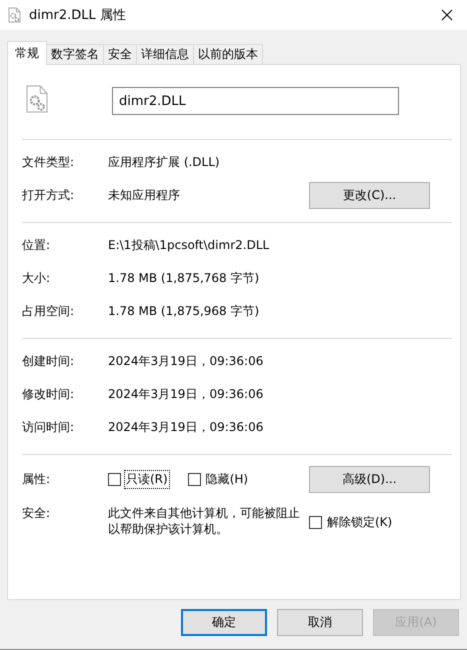 The height and width of the screenshot is (650, 467). What do you see at coordinates (37, 278) in the screenshot?
I see `field-label: 大小:` at bounding box center [37, 278].